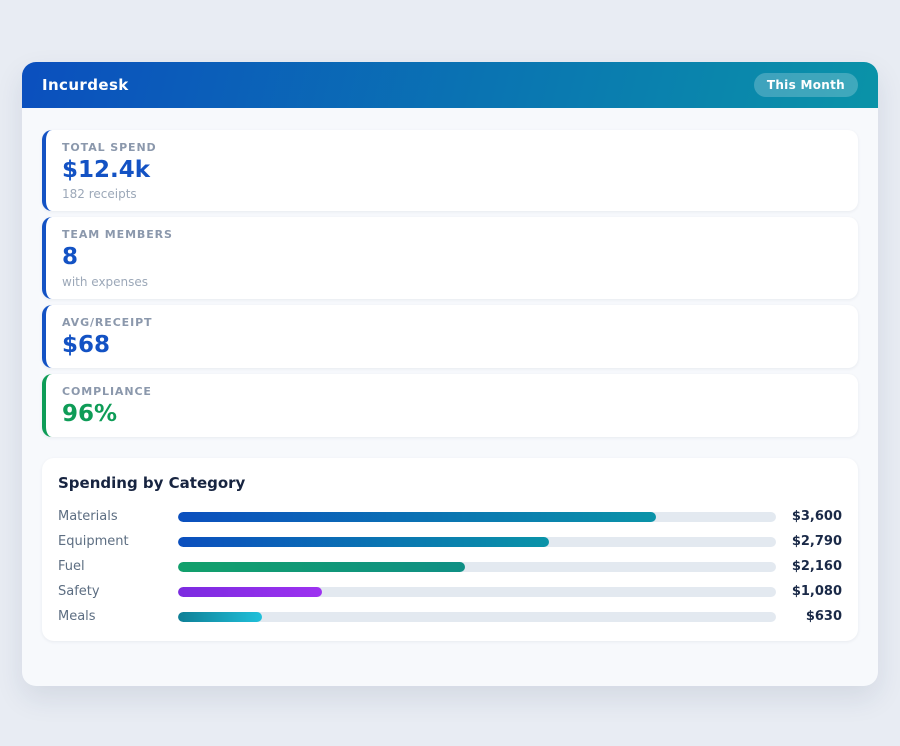 This screenshot has width=900, height=746. What do you see at coordinates (816, 542) in the screenshot?
I see `bar-value-label: $2,790` at bounding box center [816, 542].